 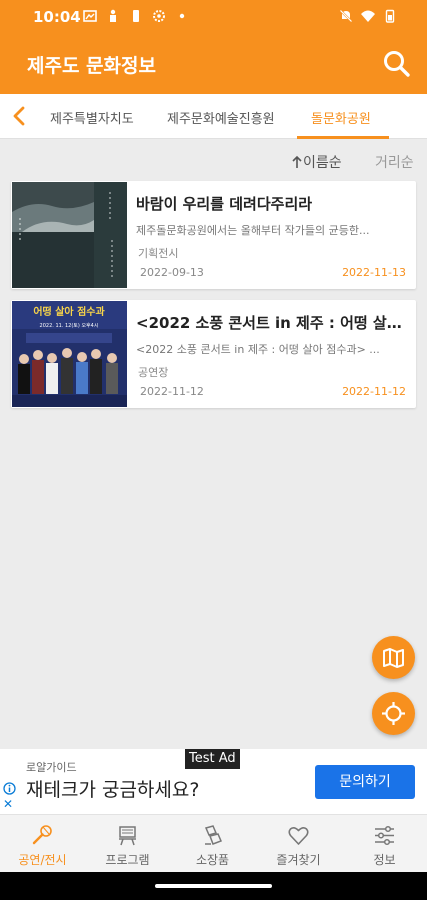 What do you see at coordinates (384, 860) in the screenshot?
I see `nav-label: 정보` at bounding box center [384, 860].